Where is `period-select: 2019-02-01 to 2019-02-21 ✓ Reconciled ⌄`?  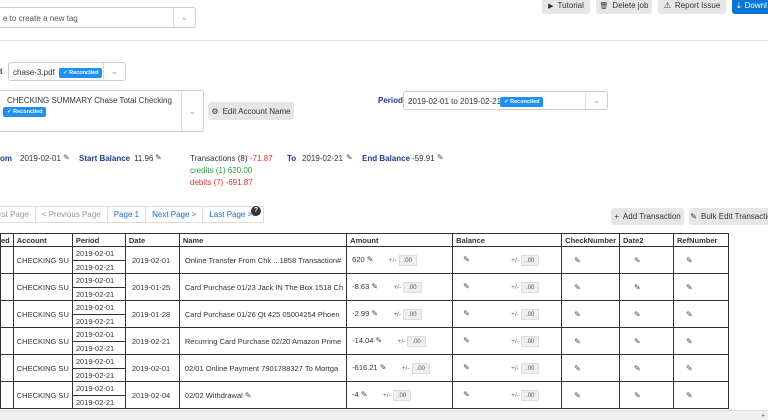
period-select: 2019-02-01 to 2019-02-21 ✓ Reconciled ⌄ is located at coordinates (505, 100).